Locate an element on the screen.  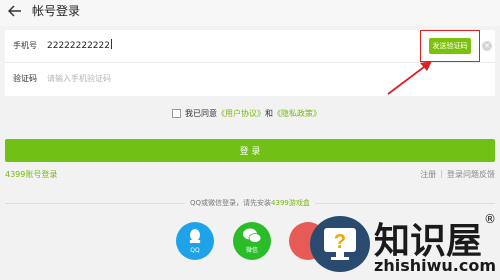
agree-prefix: 我已同意 is located at coordinates (201, 113).